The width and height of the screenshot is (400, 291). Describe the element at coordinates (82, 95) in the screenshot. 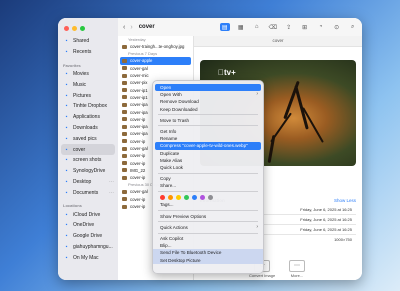

I see `sidebar-item-label: Pictures` at that location.